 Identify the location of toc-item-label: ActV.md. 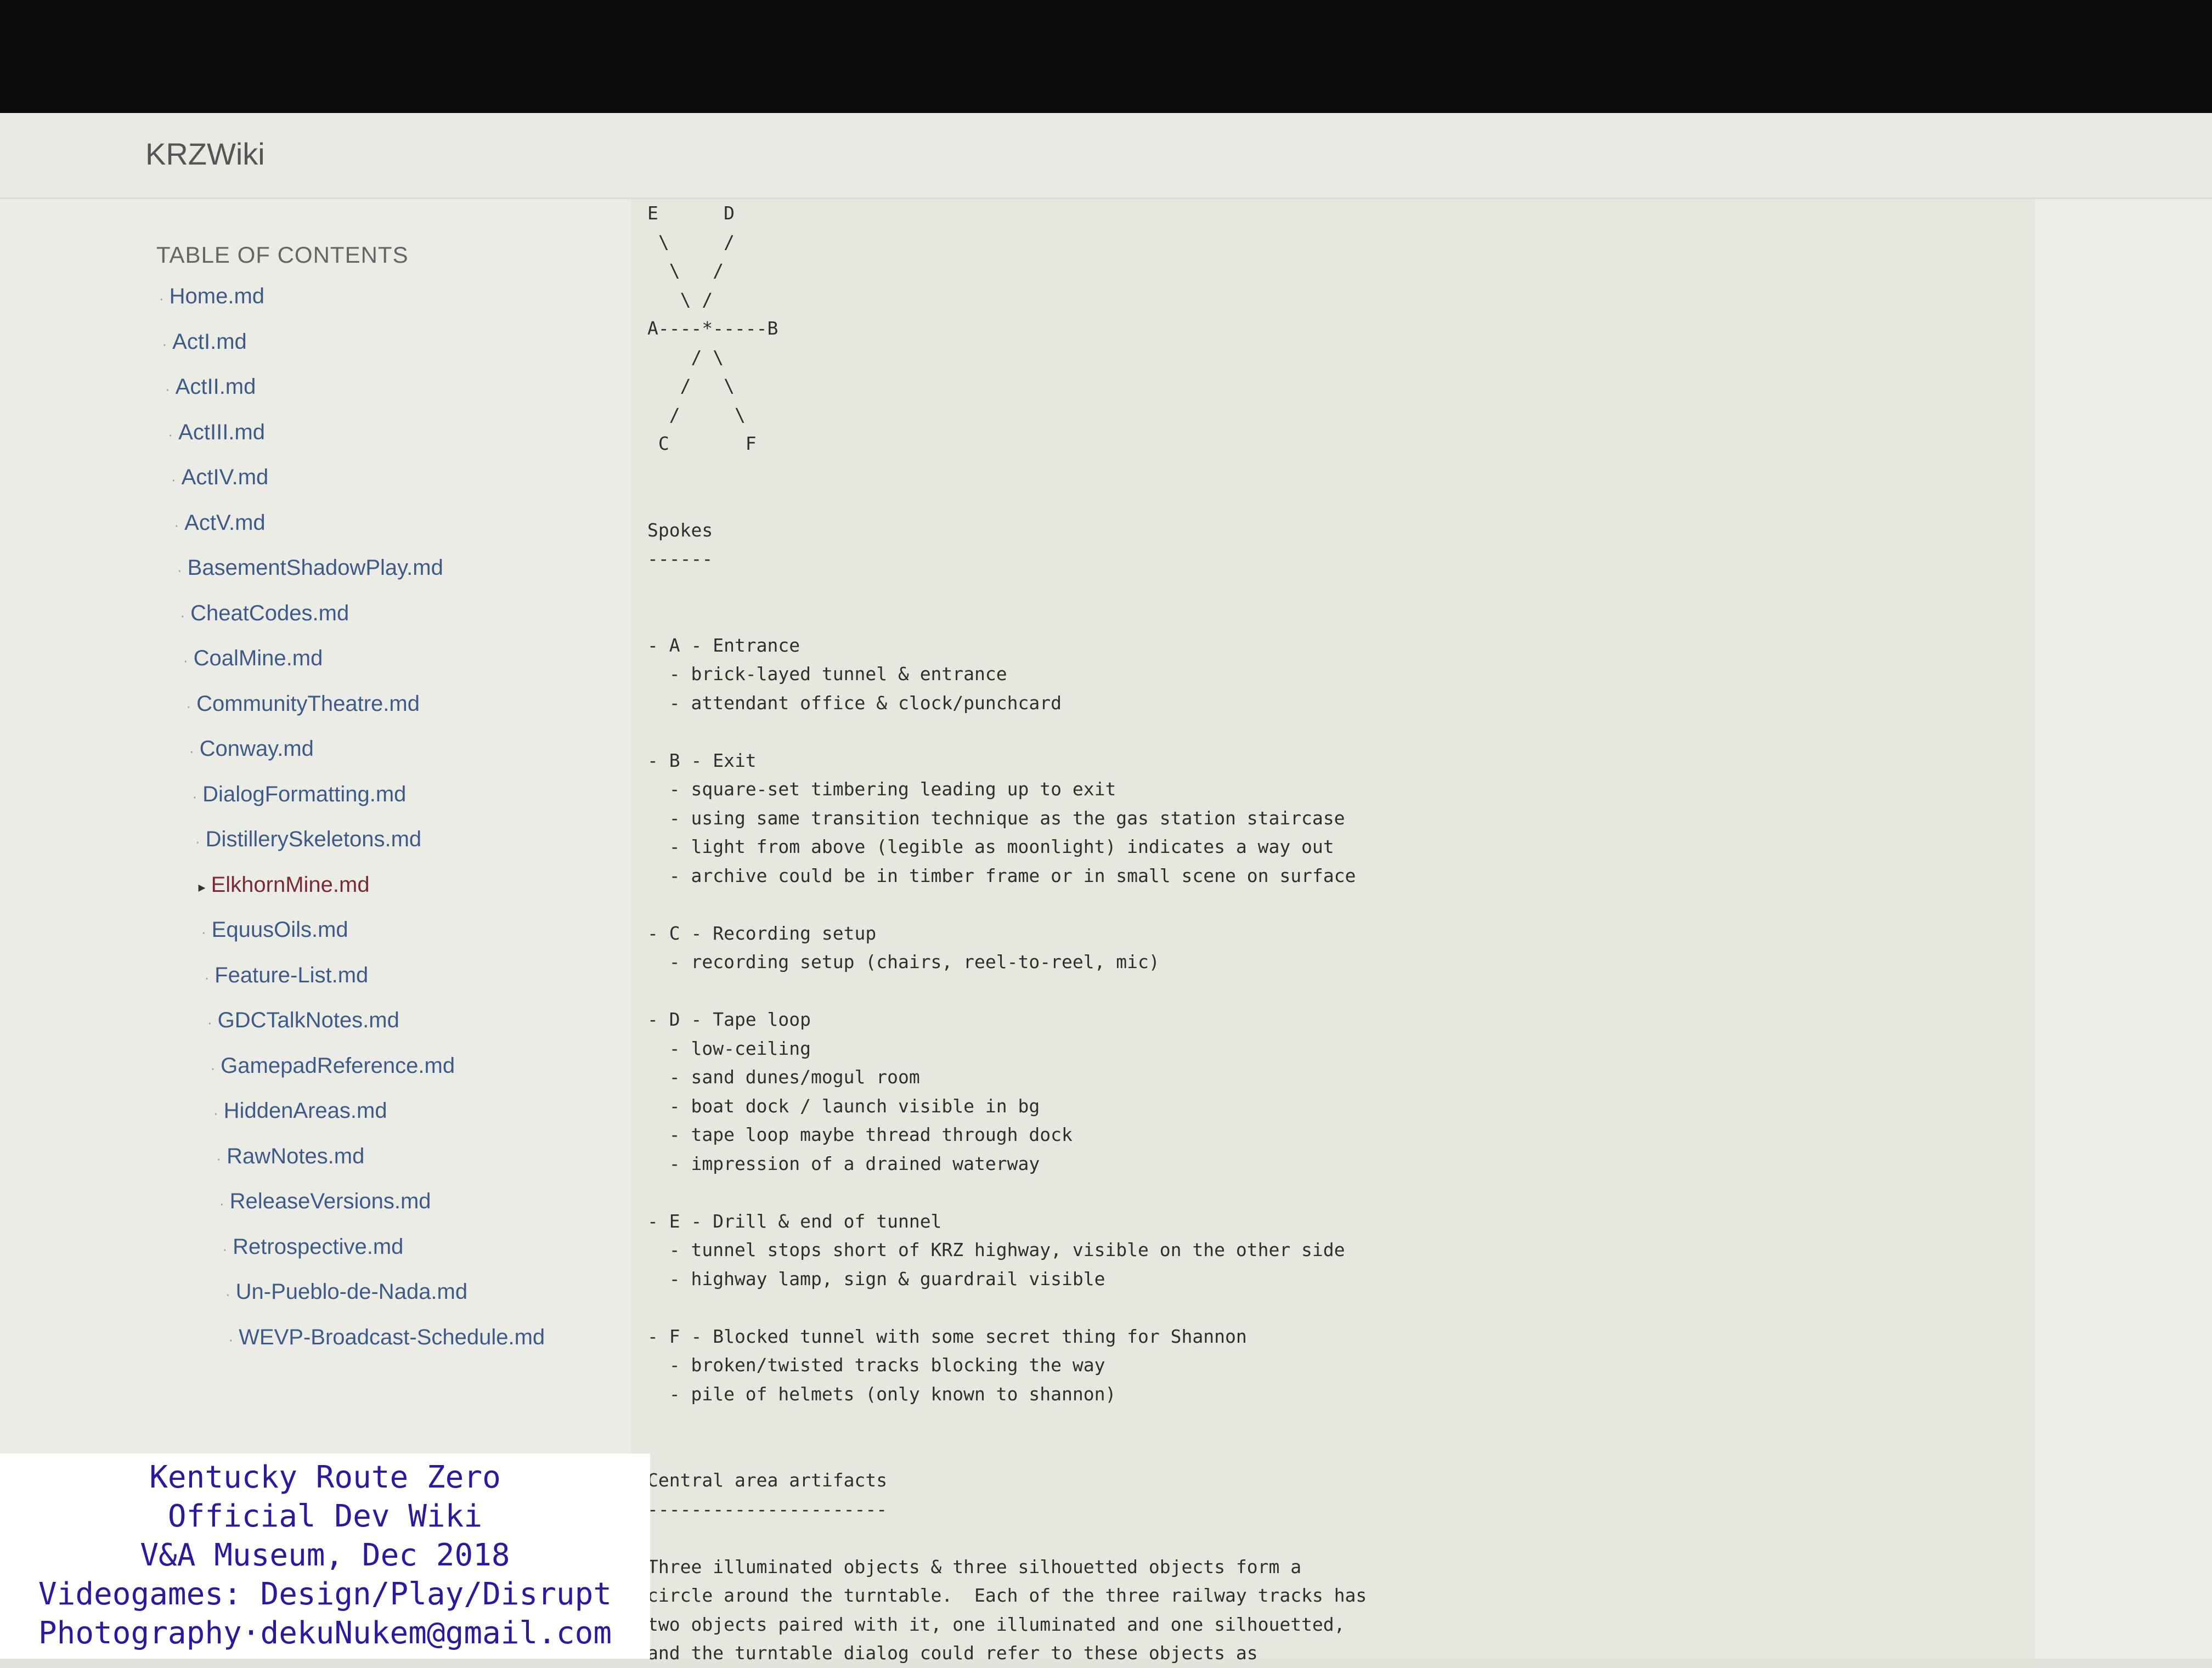
(225, 522).